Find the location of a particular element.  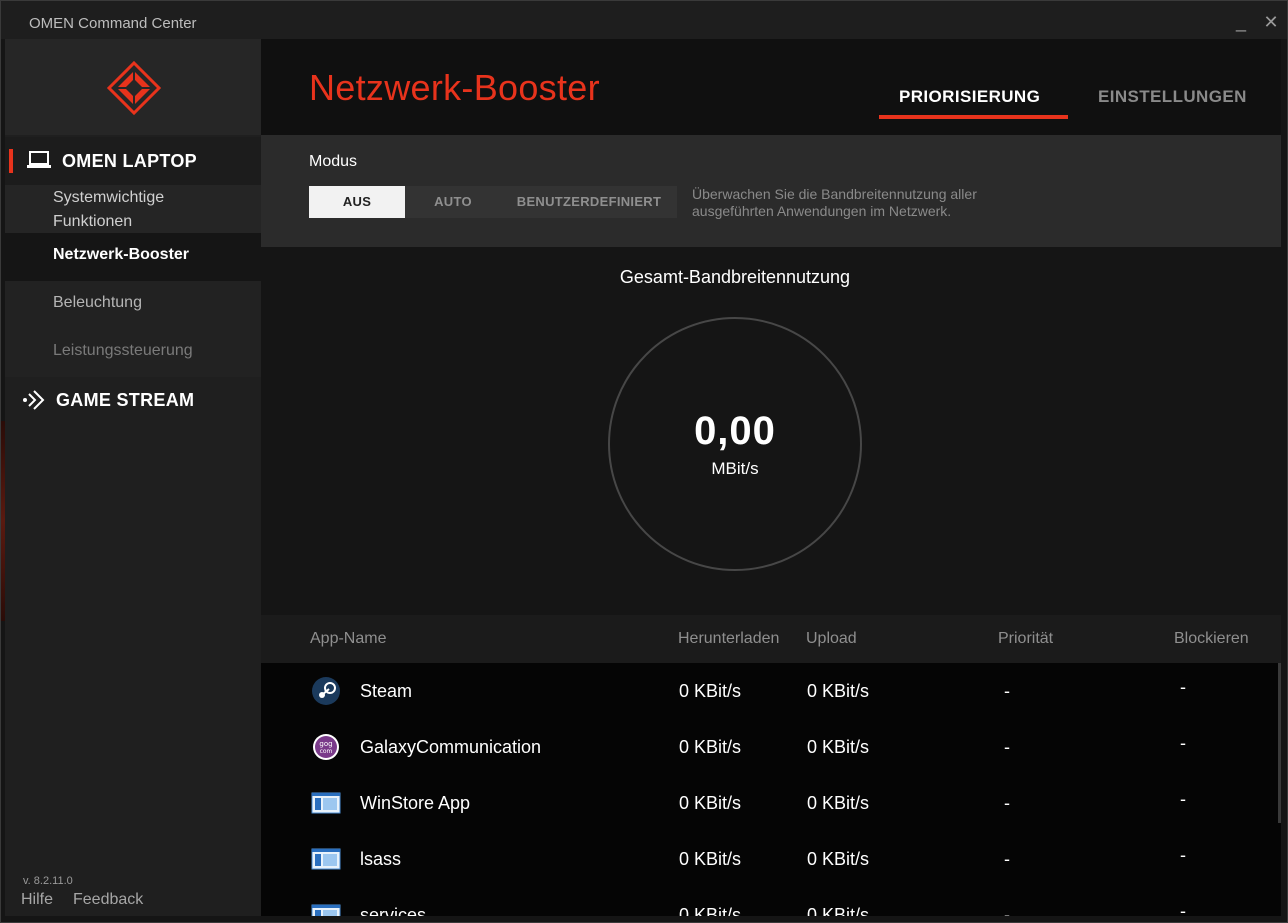

steam-icon is located at coordinates (326, 691).